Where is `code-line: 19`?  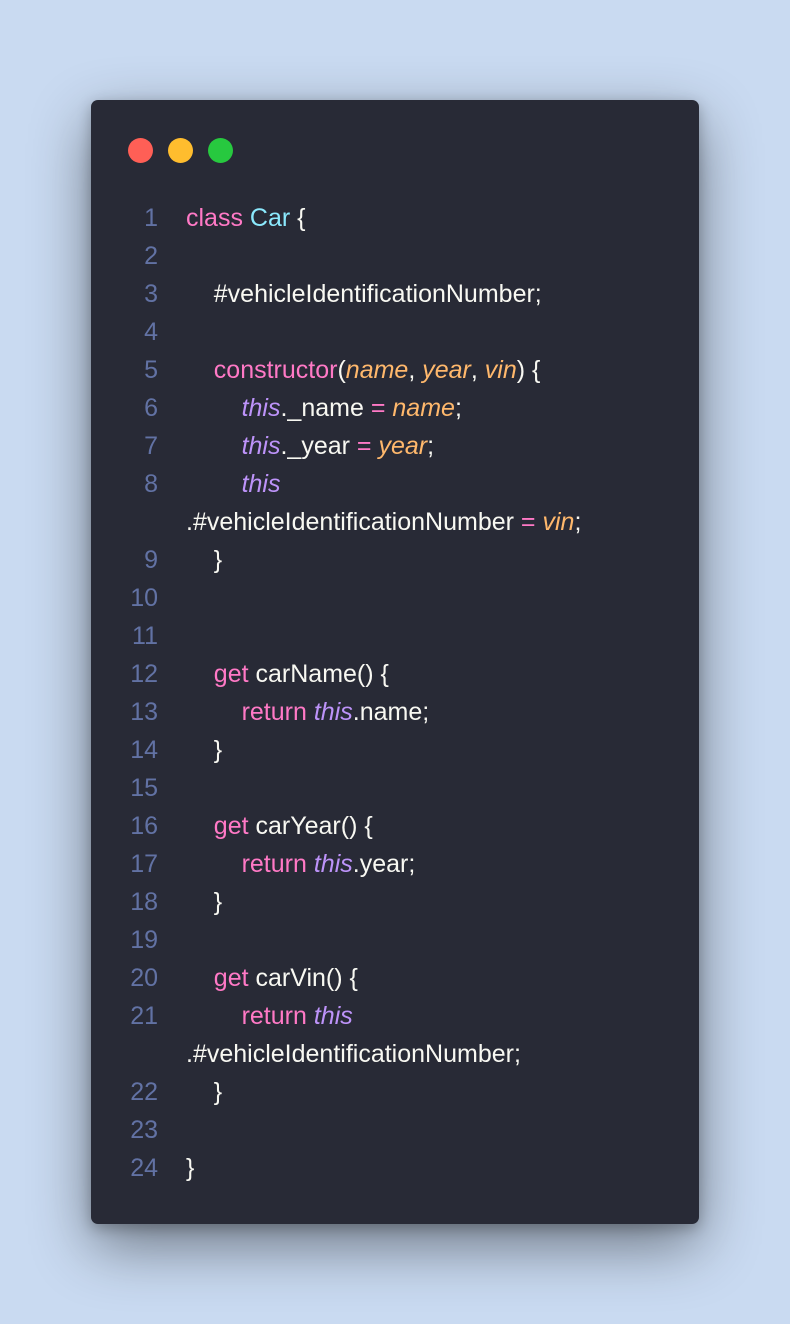 code-line: 19 is located at coordinates (395, 940).